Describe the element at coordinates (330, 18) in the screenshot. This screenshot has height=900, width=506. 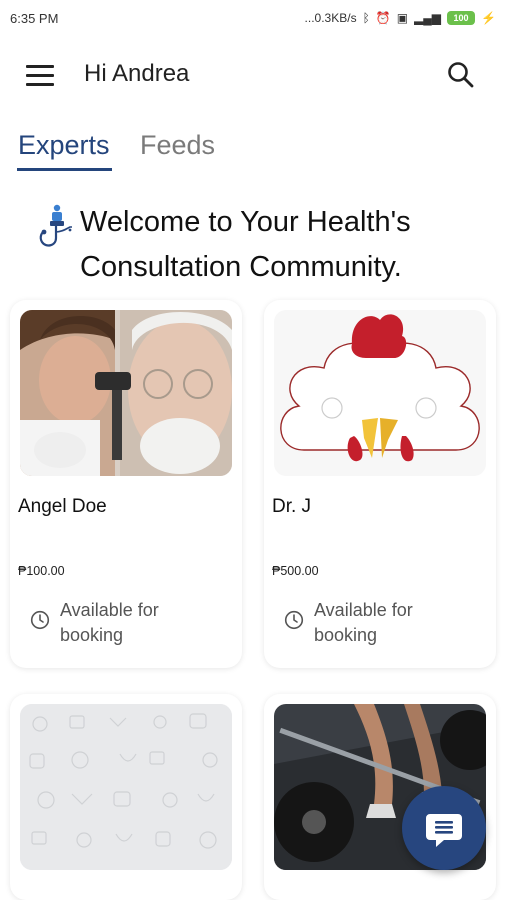
I see `network-speed: ...0.3KB/s` at that location.